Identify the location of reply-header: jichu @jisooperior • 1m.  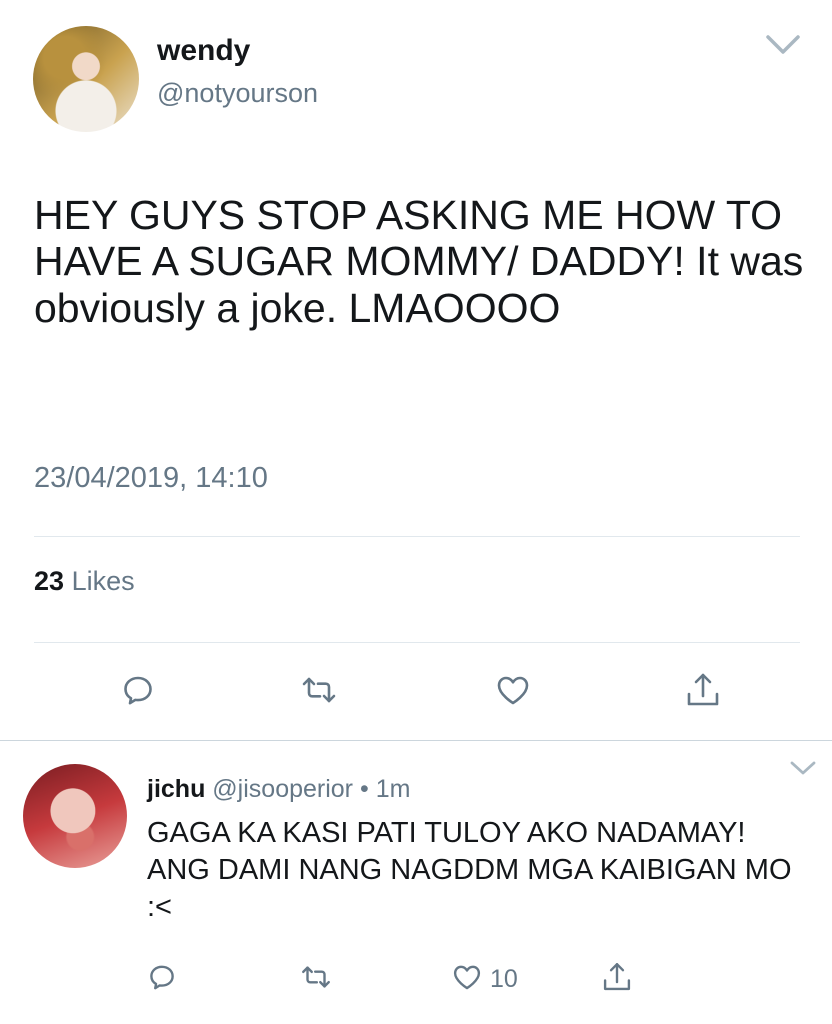
(278, 789).